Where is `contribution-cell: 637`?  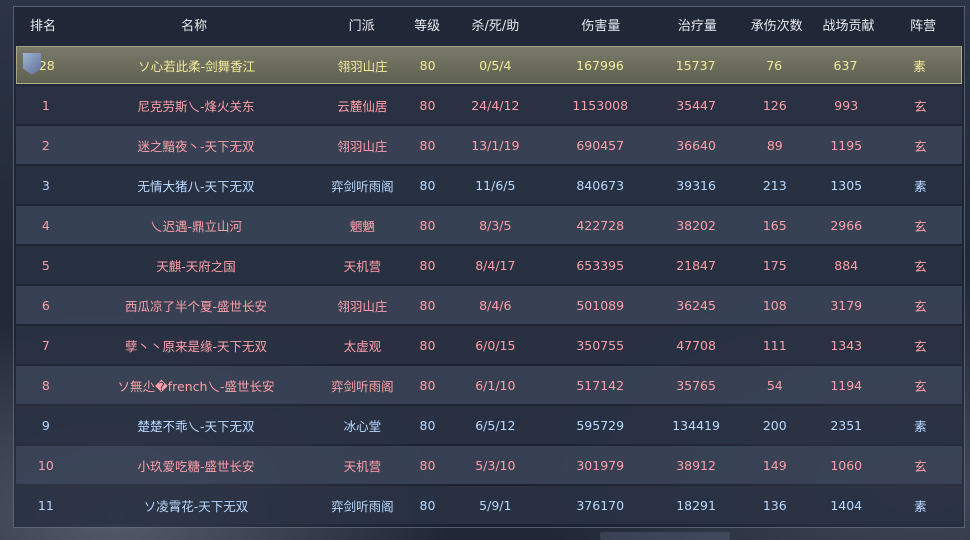
contribution-cell: 637 is located at coordinates (845, 65).